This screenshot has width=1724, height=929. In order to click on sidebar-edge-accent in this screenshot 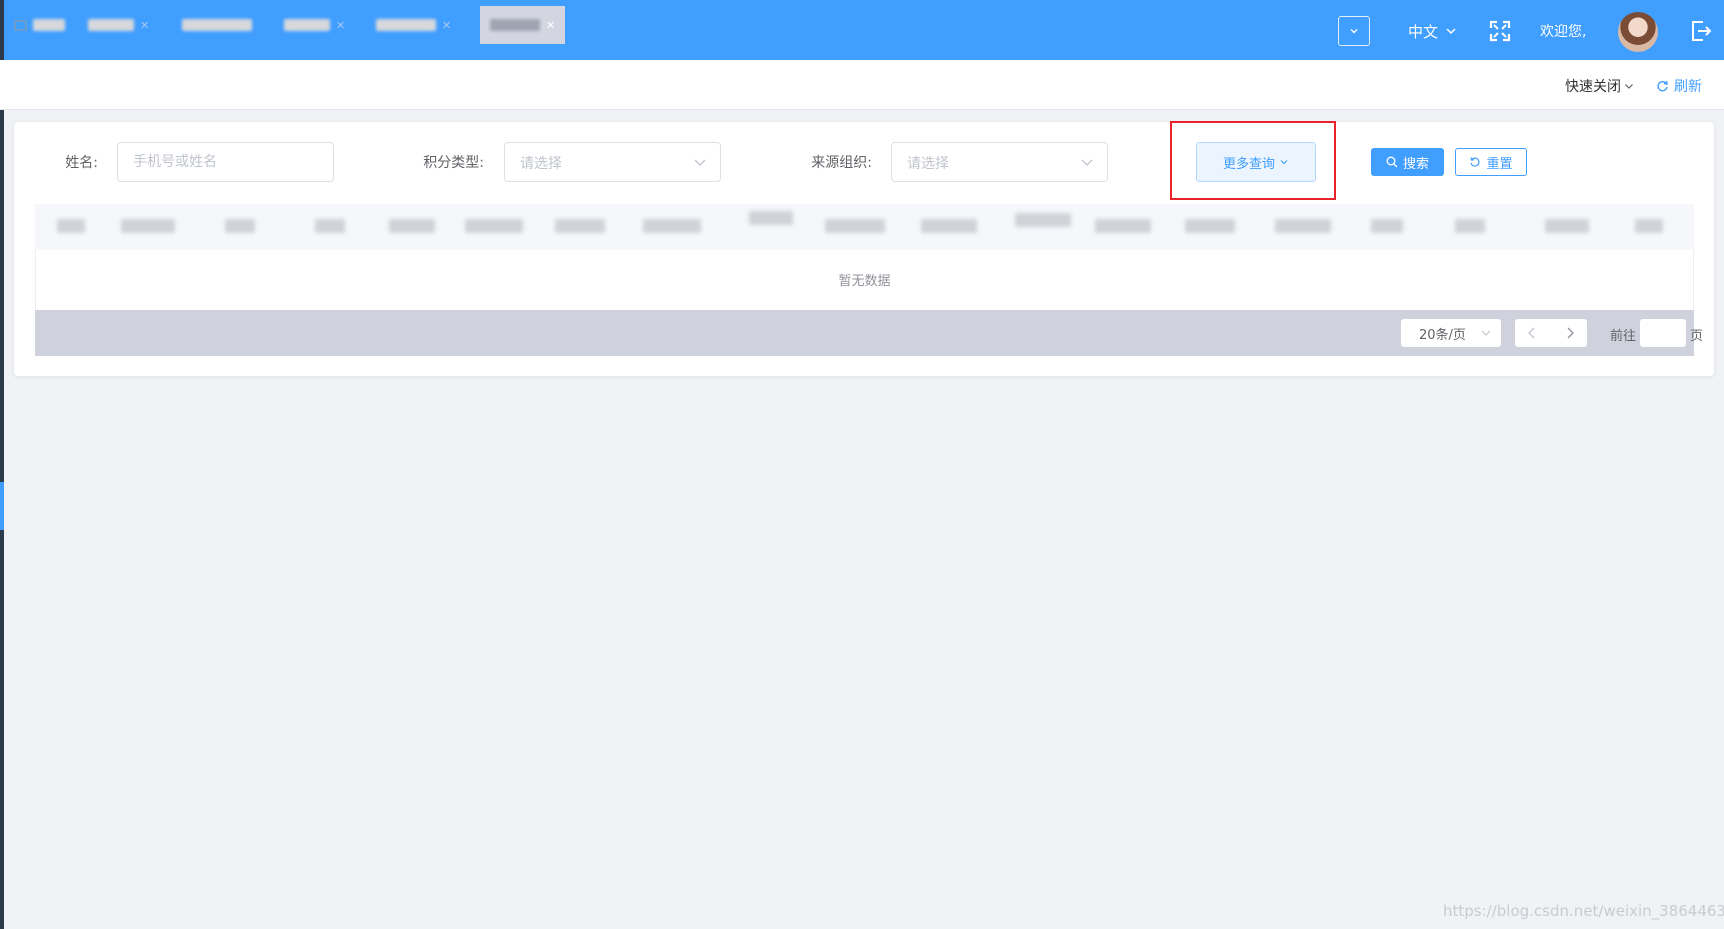, I will do `click(2, 506)`.